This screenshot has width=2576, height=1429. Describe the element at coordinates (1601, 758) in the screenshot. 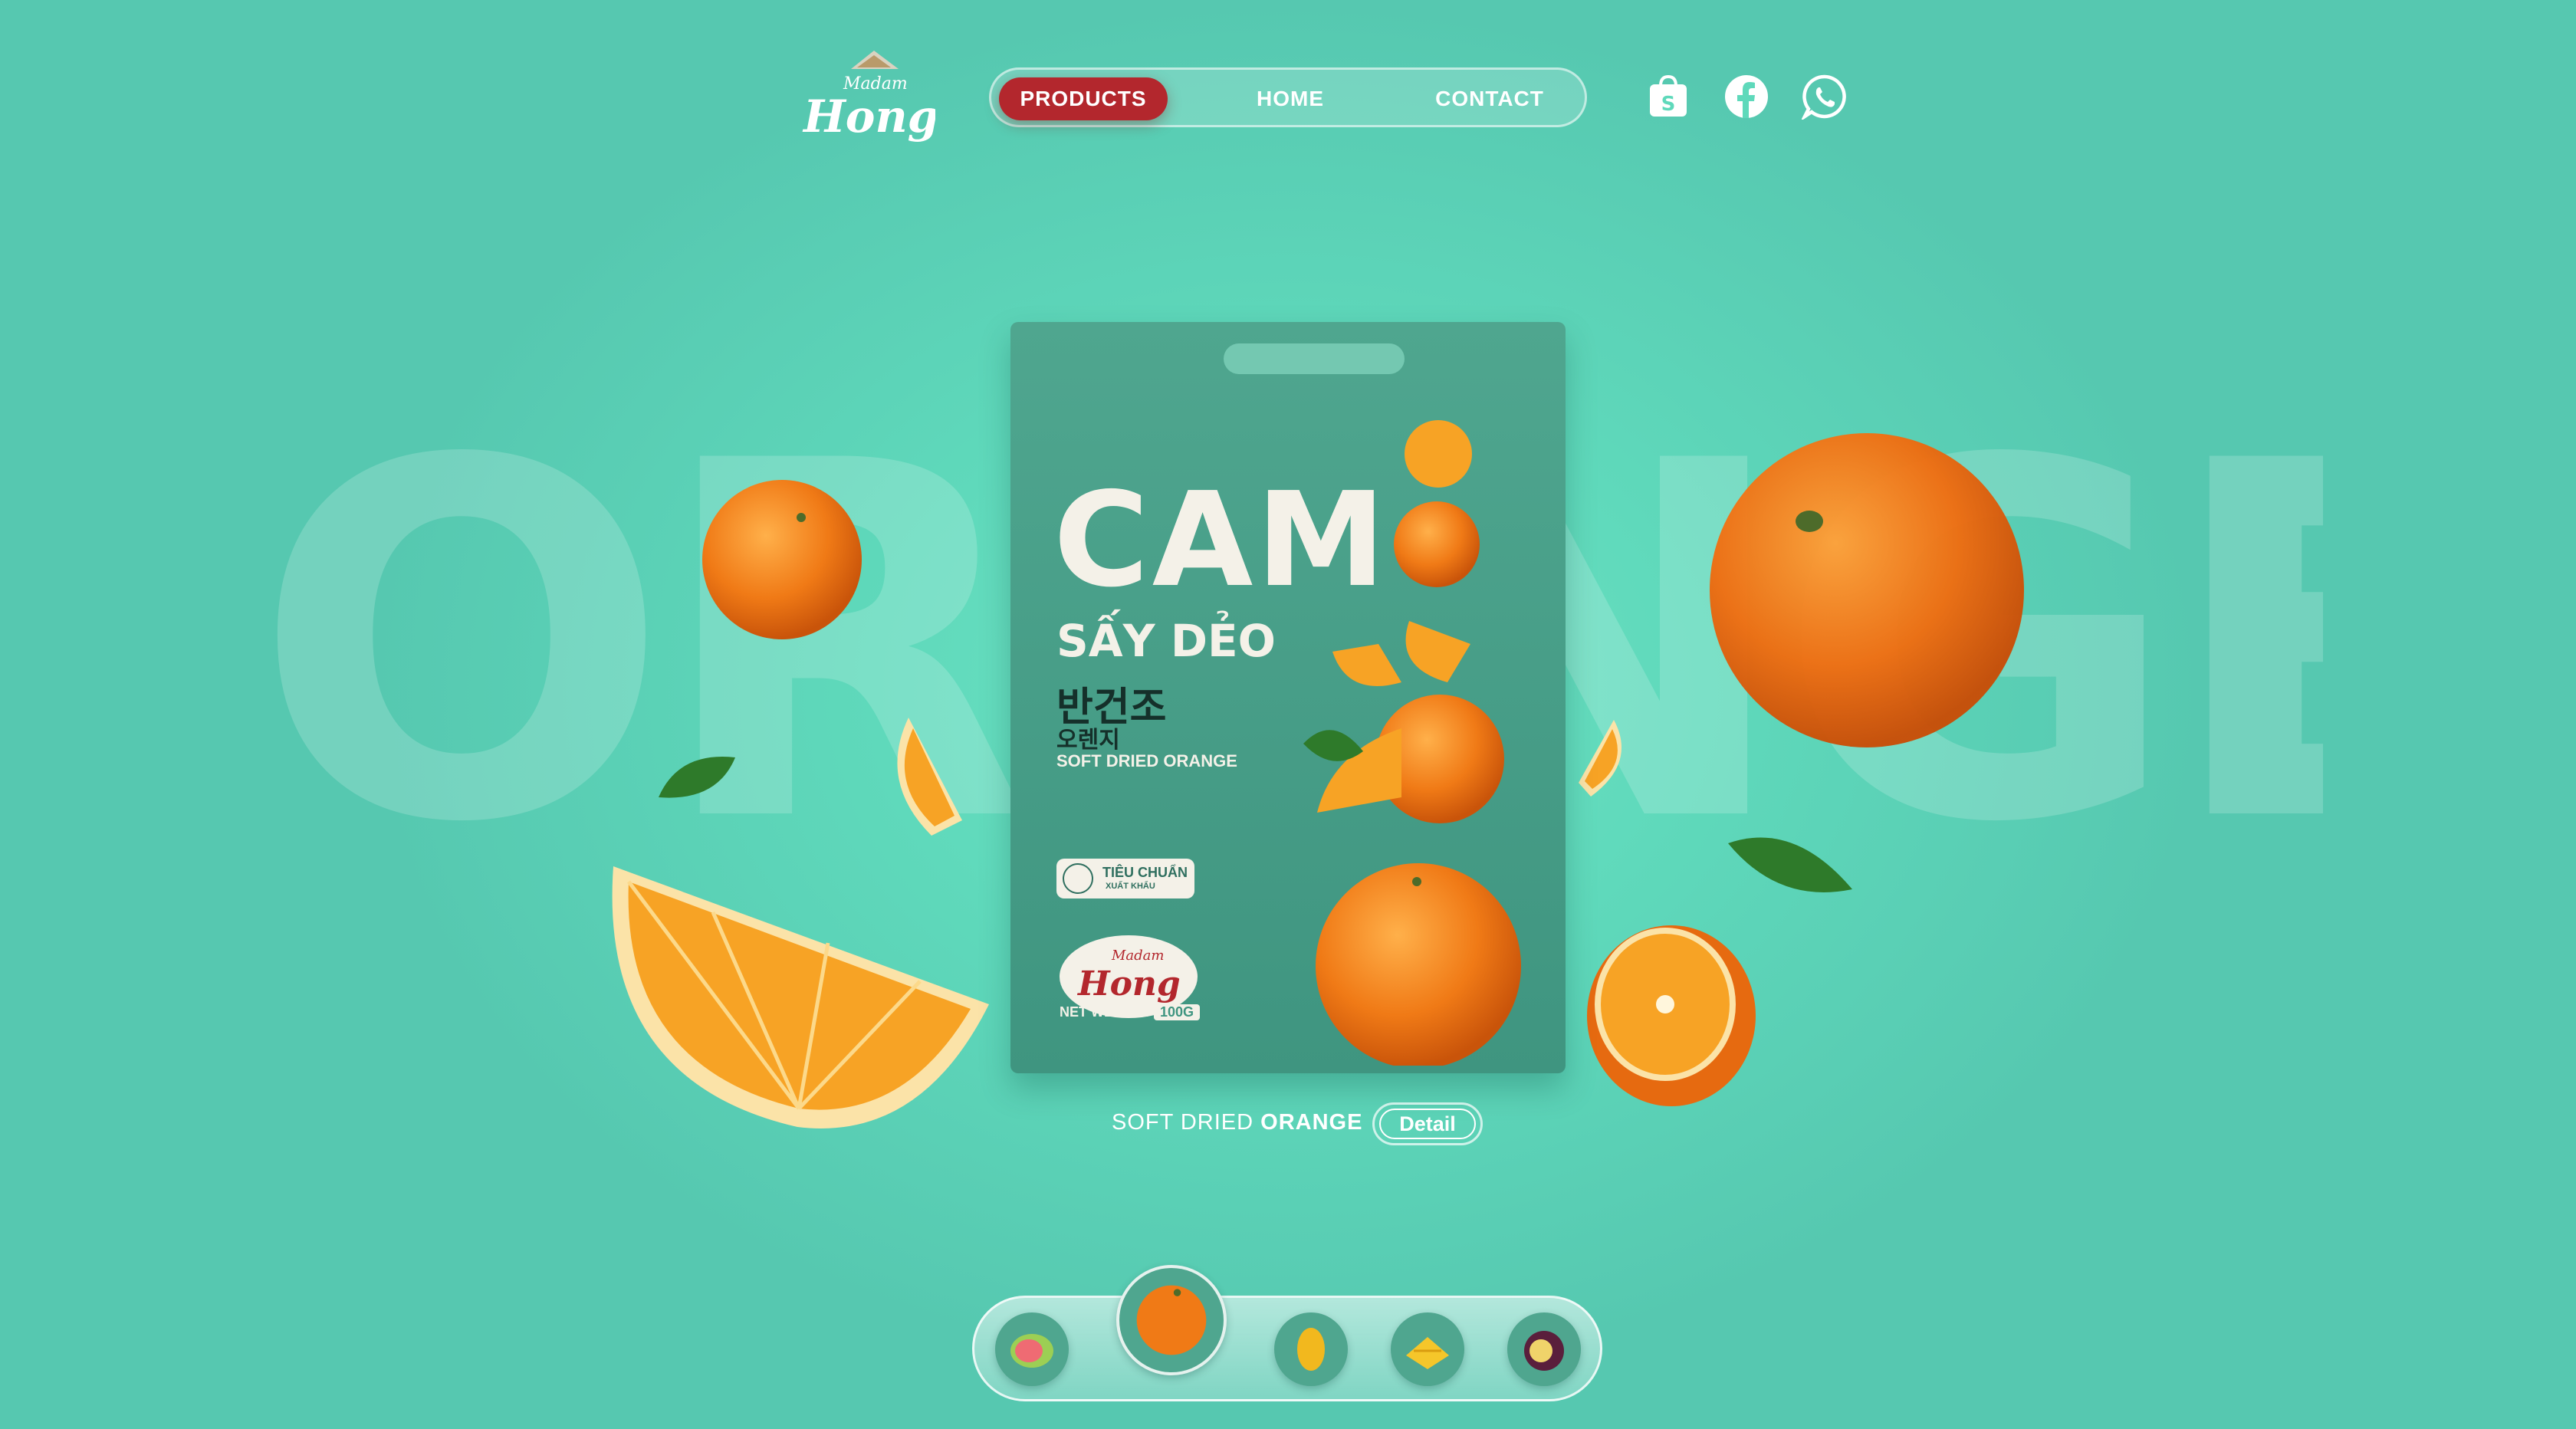

I see `orange-slice-small-decoration` at that location.